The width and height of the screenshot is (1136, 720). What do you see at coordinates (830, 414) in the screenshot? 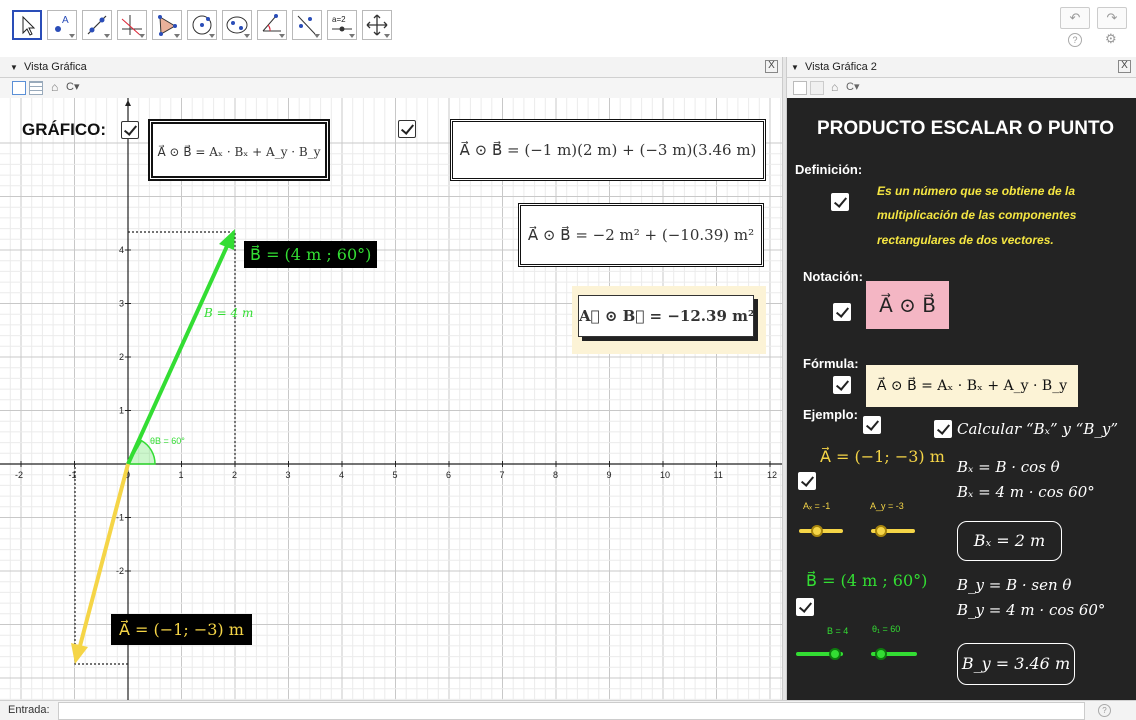
I see `example-heading: Ejemplo:` at bounding box center [830, 414].